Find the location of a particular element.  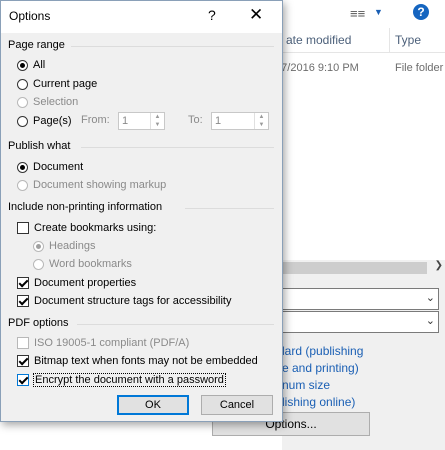

radio-document-markup-label: Document showing markup is located at coordinates (100, 185).